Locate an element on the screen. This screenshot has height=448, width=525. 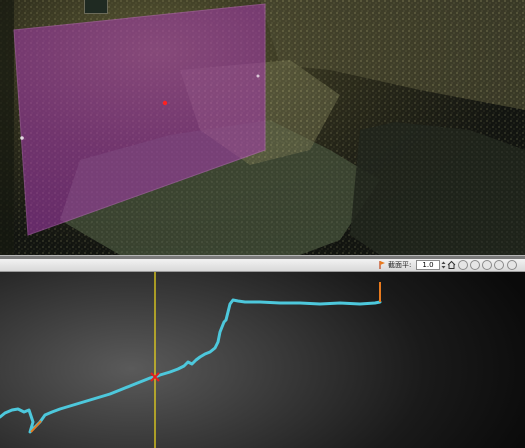
home-icon is located at coordinates (451, 265).